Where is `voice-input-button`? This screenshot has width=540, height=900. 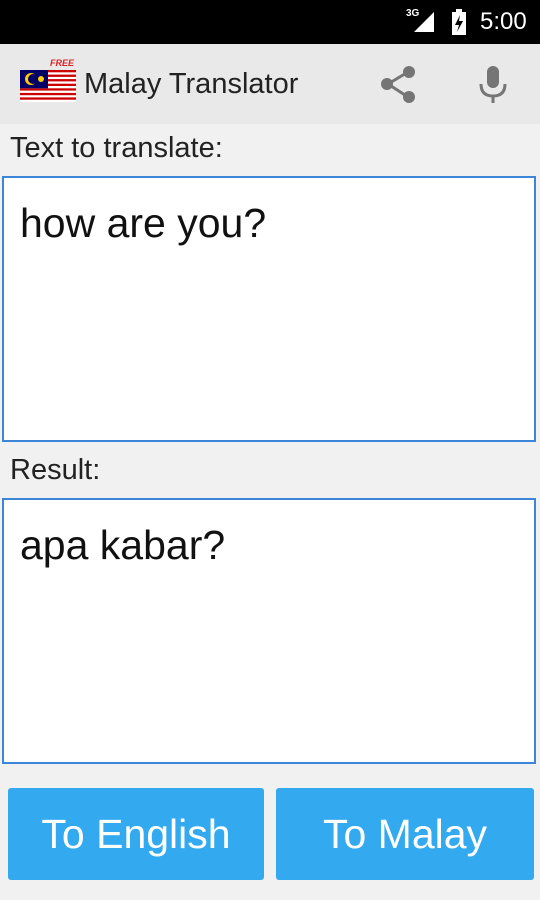 voice-input-button is located at coordinates (493, 85).